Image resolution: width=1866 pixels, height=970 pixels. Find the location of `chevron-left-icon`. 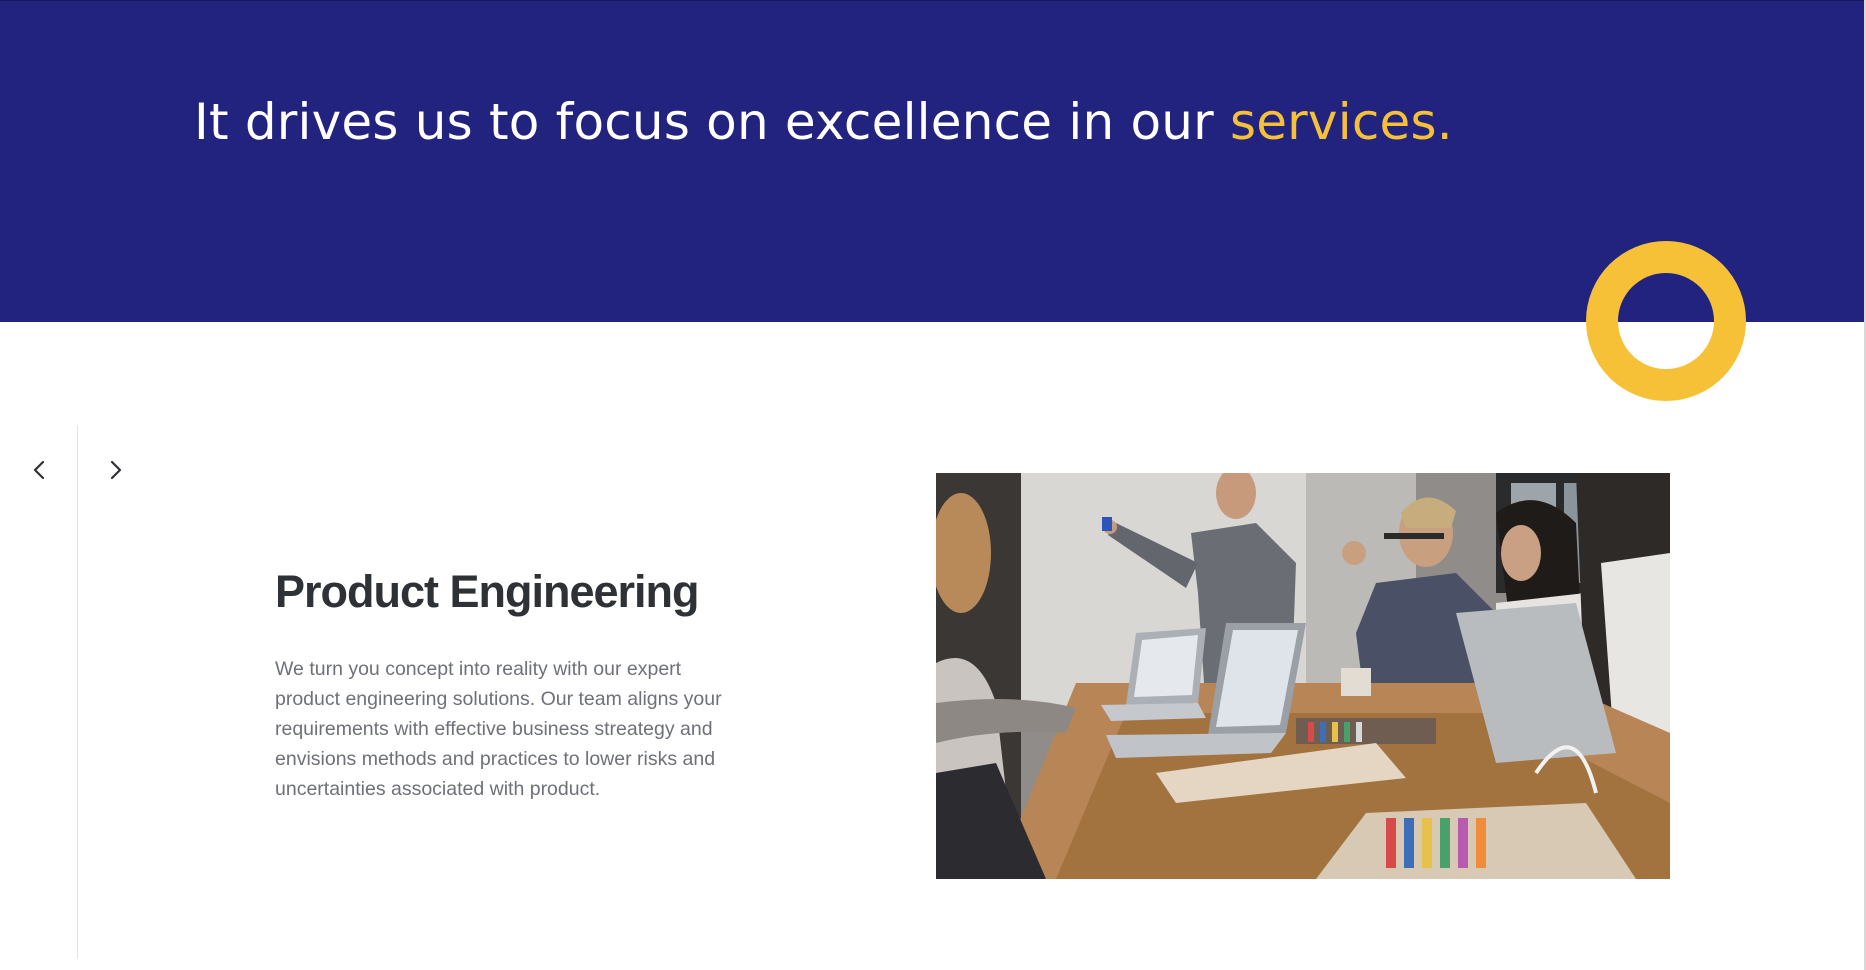

chevron-left-icon is located at coordinates (39, 470).